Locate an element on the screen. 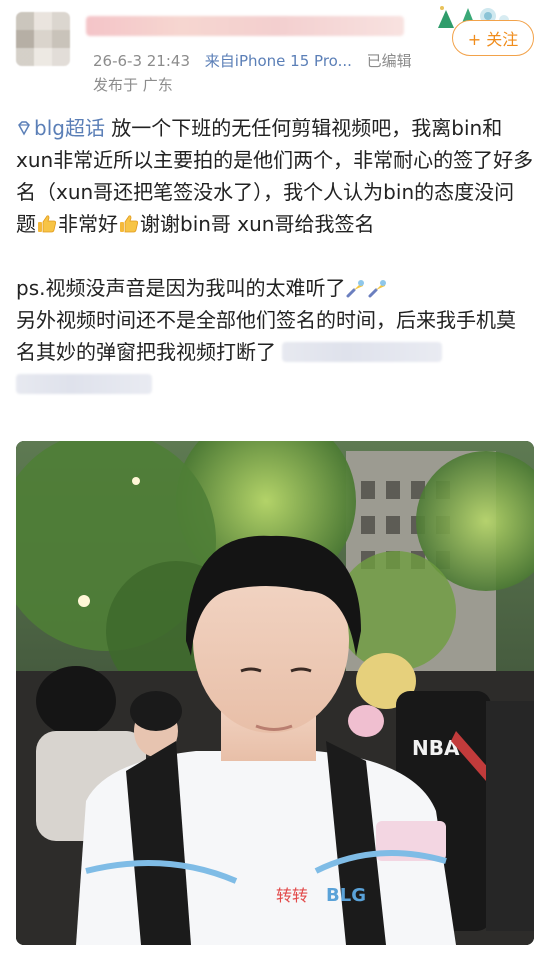 This screenshot has height=962, width=550. username-blurred is located at coordinates (245, 26).